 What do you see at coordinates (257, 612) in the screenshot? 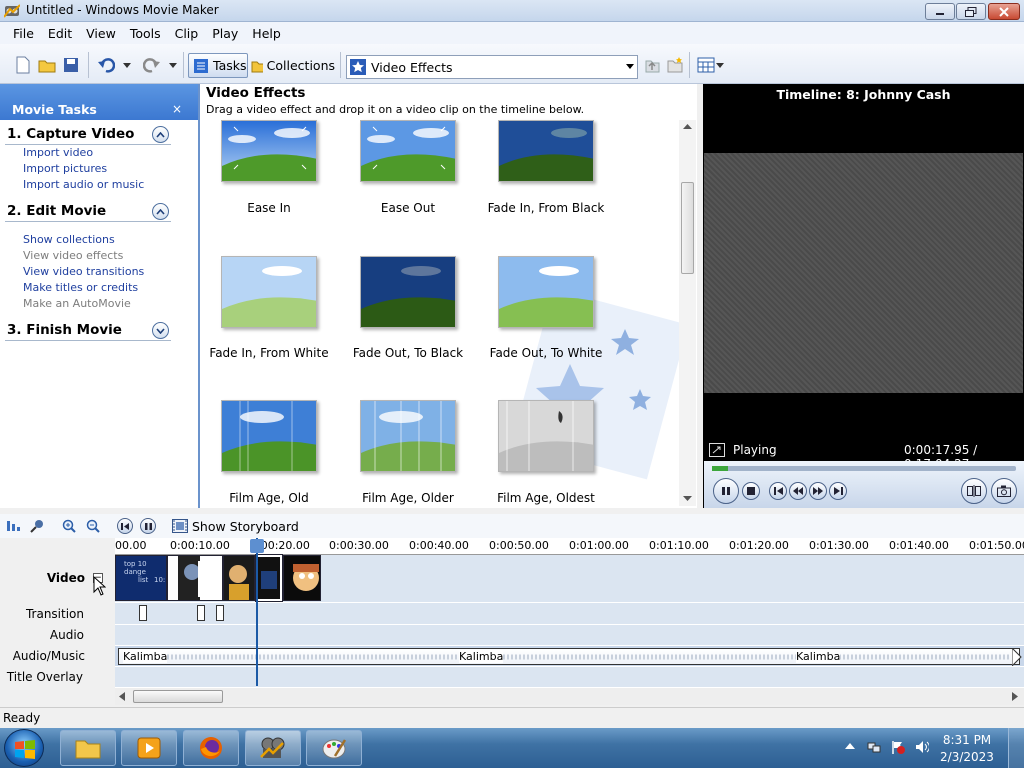
I see `playhead` at bounding box center [257, 612].